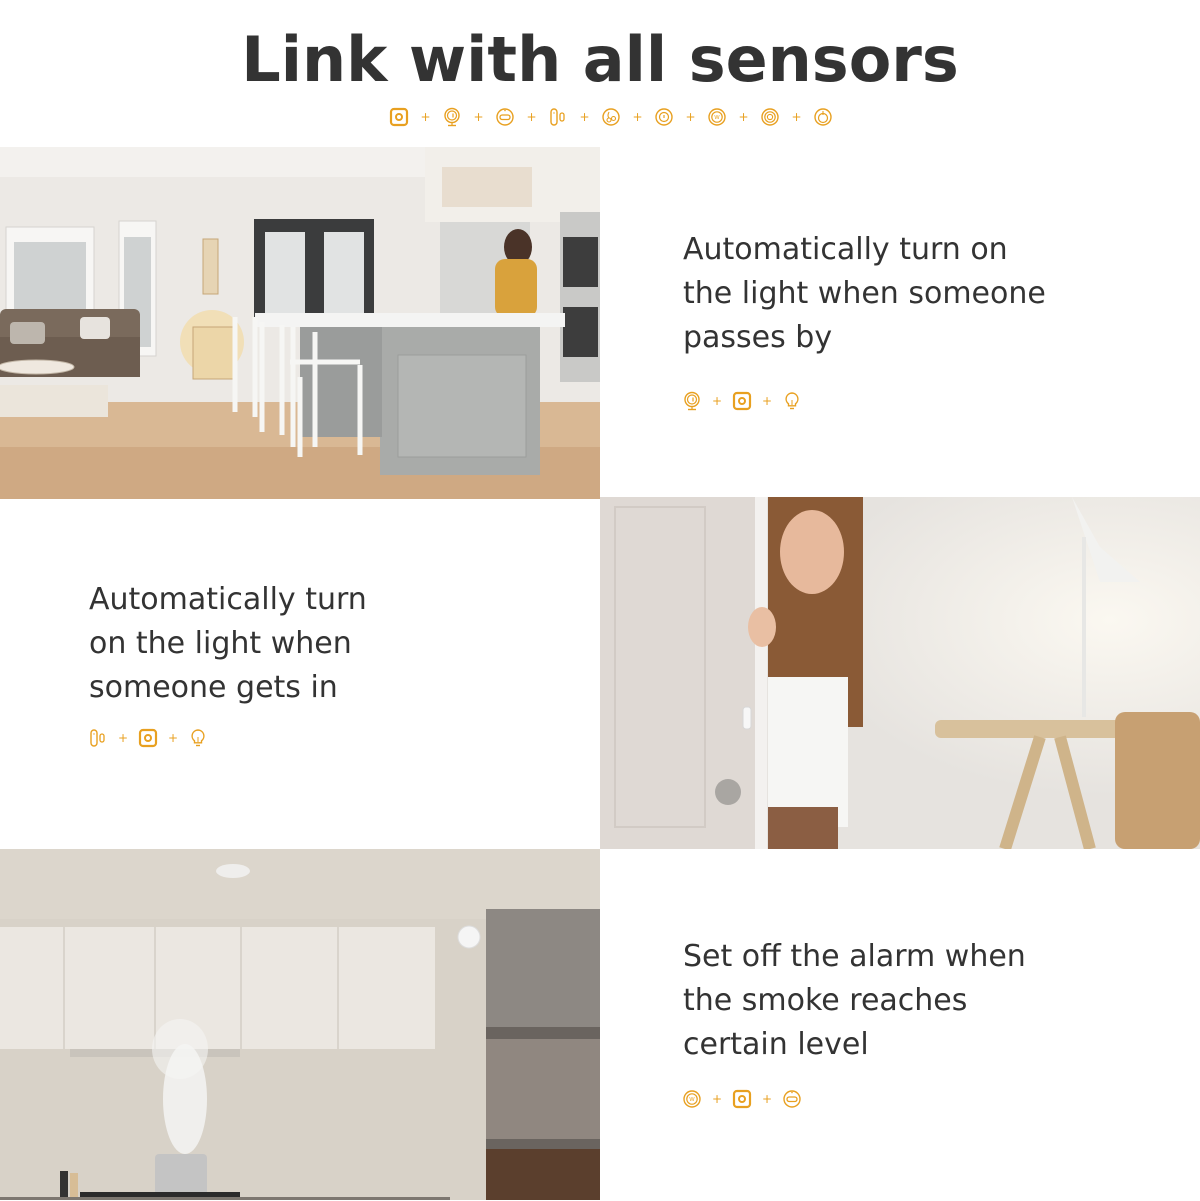 The width and height of the screenshot is (1200, 1201). I want to click on woman-at-door-photo, so click(900, 673).